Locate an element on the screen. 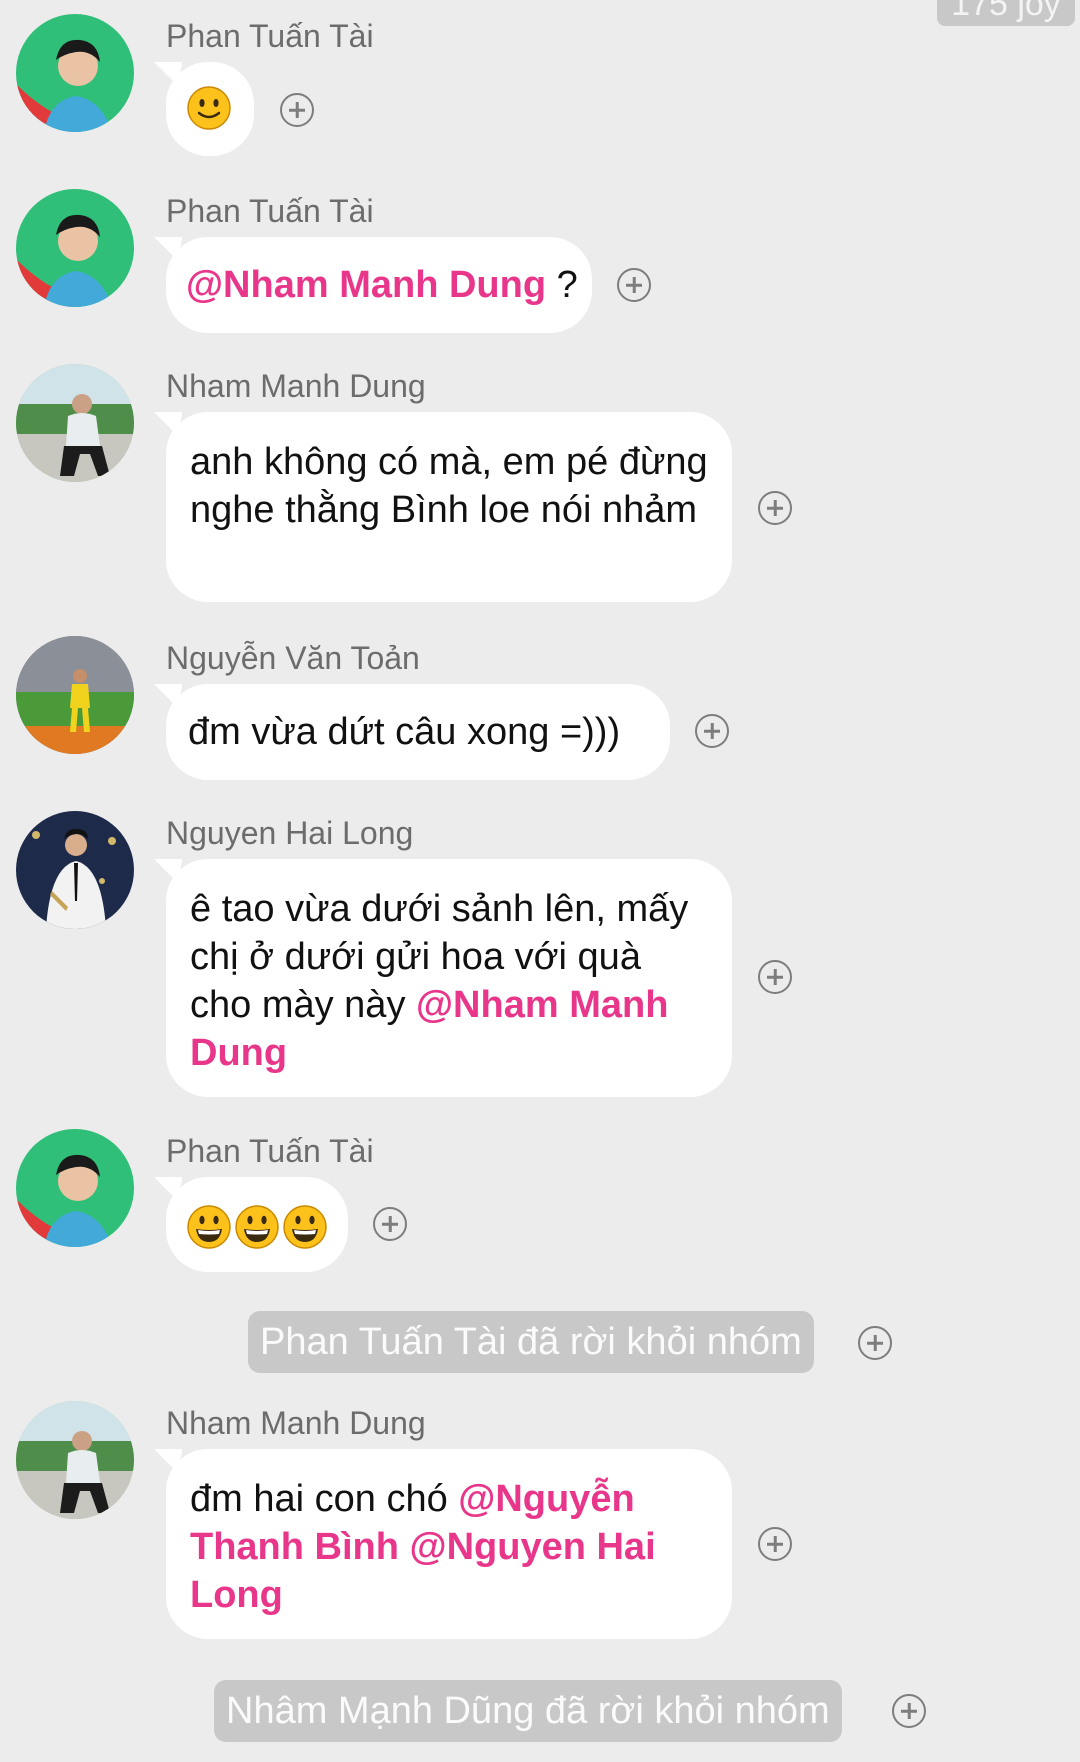  sender-name: Nguyen Hai Long is located at coordinates (290, 833).